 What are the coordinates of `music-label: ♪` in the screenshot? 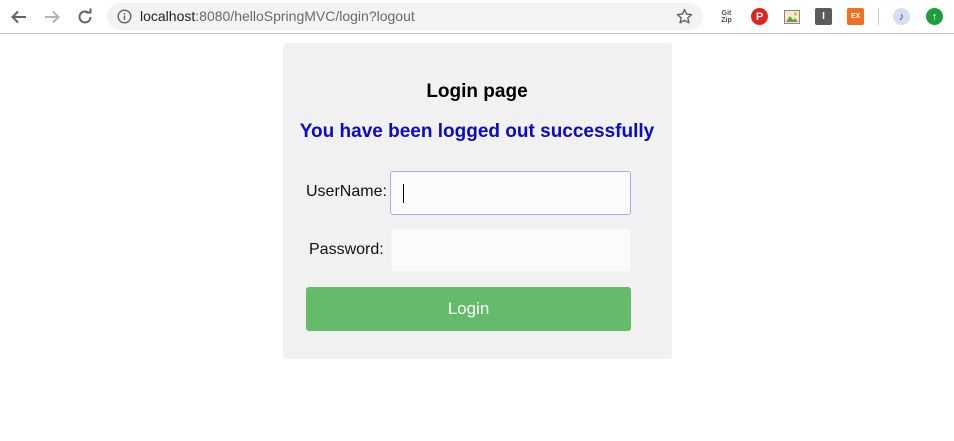 It's located at (901, 16).